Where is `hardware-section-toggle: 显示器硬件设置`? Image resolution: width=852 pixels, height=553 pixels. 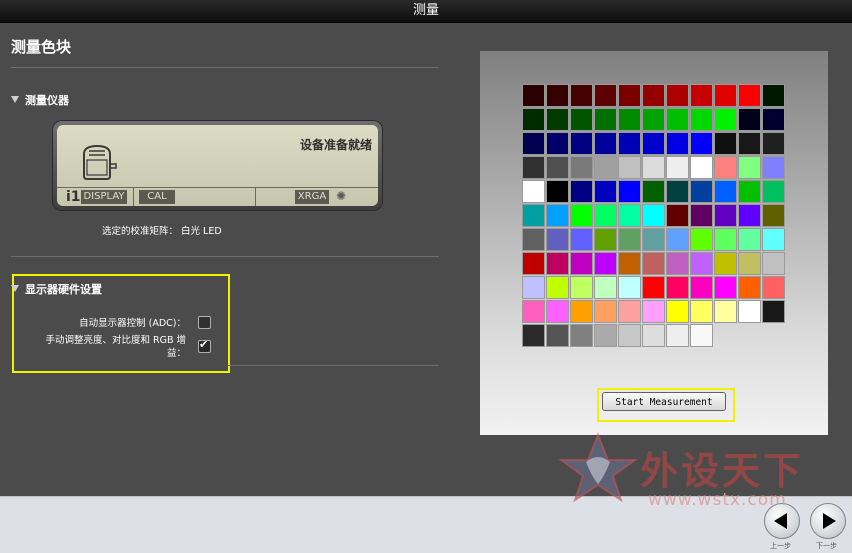
hardware-section-toggle: 显示器硬件设置 is located at coordinates (56, 289).